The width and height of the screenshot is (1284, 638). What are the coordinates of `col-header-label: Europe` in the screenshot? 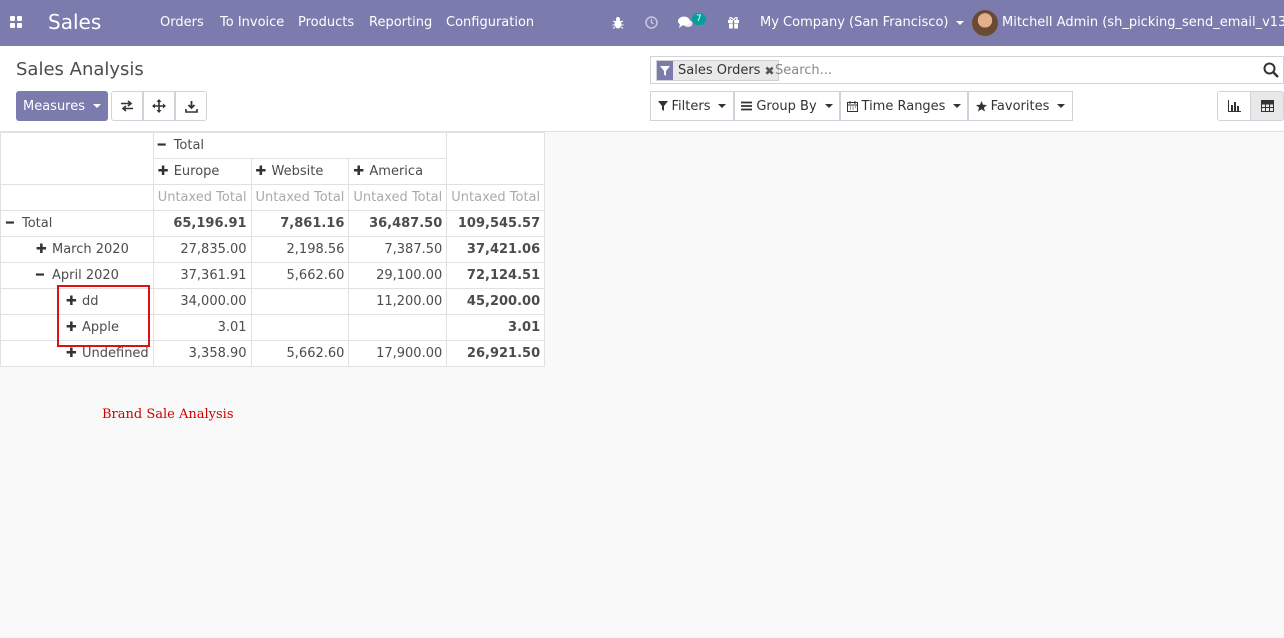 It's located at (196, 171).